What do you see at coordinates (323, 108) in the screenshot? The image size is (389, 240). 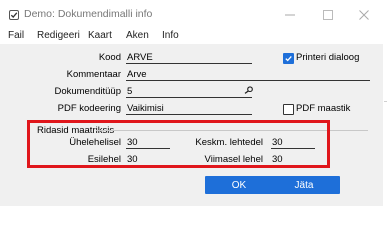 I see `pdf-maastik-label: PDF maastik` at bounding box center [323, 108].